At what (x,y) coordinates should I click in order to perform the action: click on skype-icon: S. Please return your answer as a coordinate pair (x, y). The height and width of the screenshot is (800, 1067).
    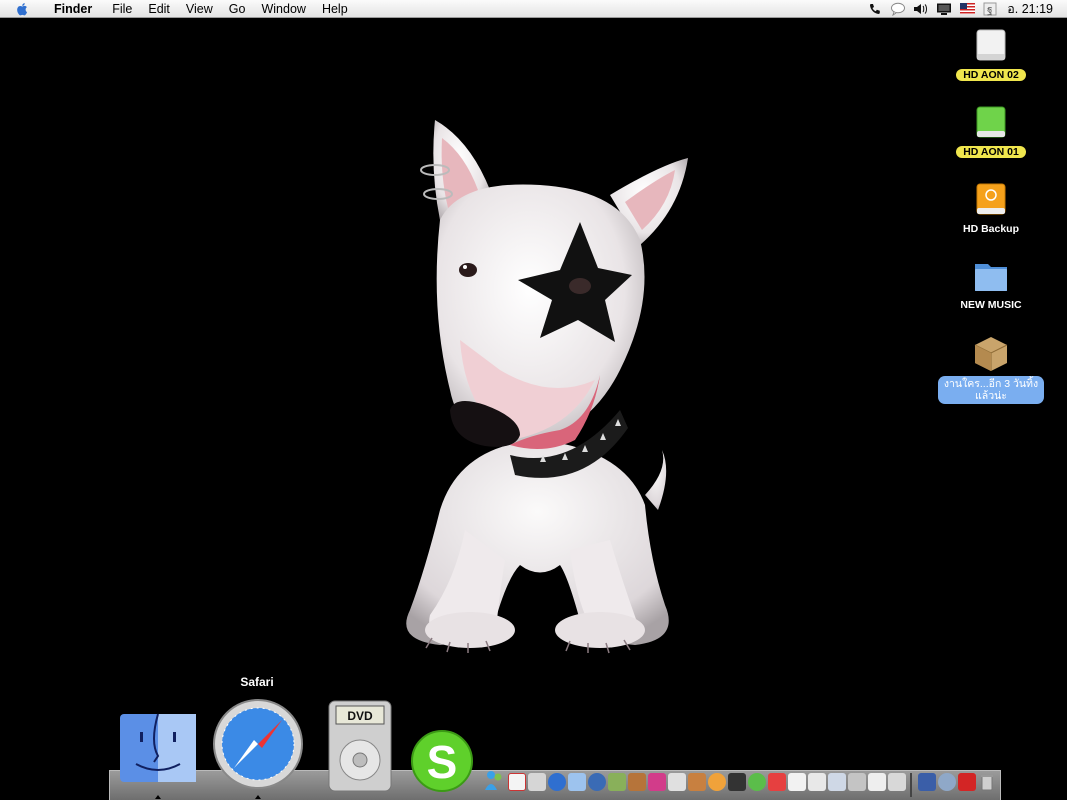
    Looking at the image, I should click on (442, 761).